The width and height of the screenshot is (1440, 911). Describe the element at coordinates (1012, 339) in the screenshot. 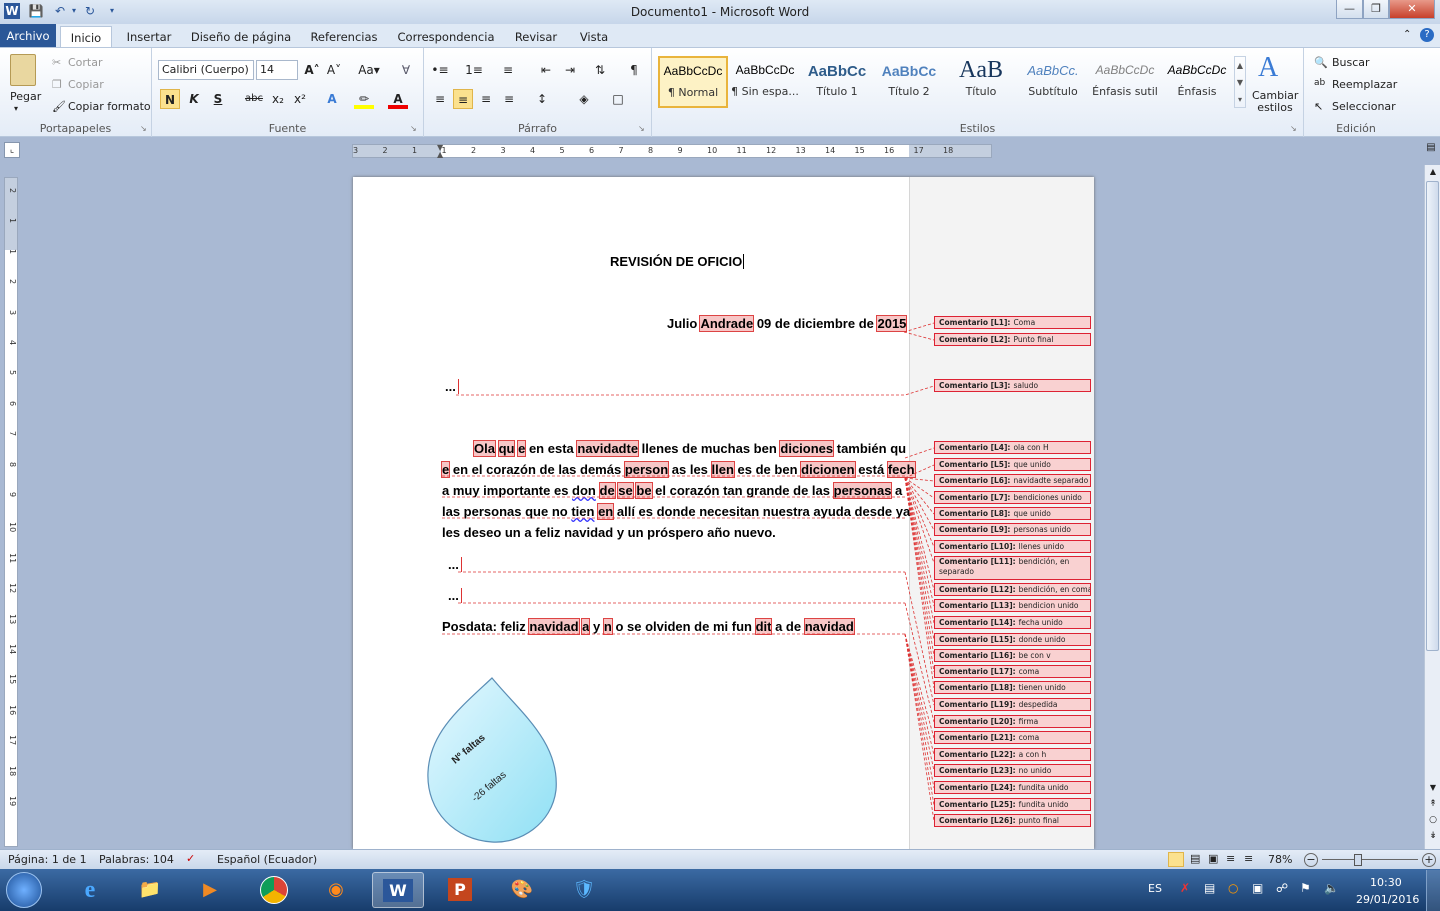

I see `comment-balloon: Comentario [L2]: Punto final` at that location.